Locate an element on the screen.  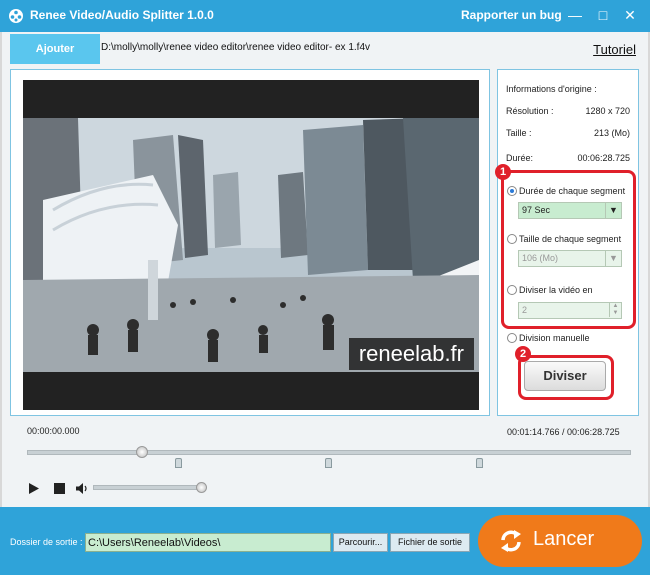
segment-size-value: 106 (Mo) is located at coordinates (540, 258).